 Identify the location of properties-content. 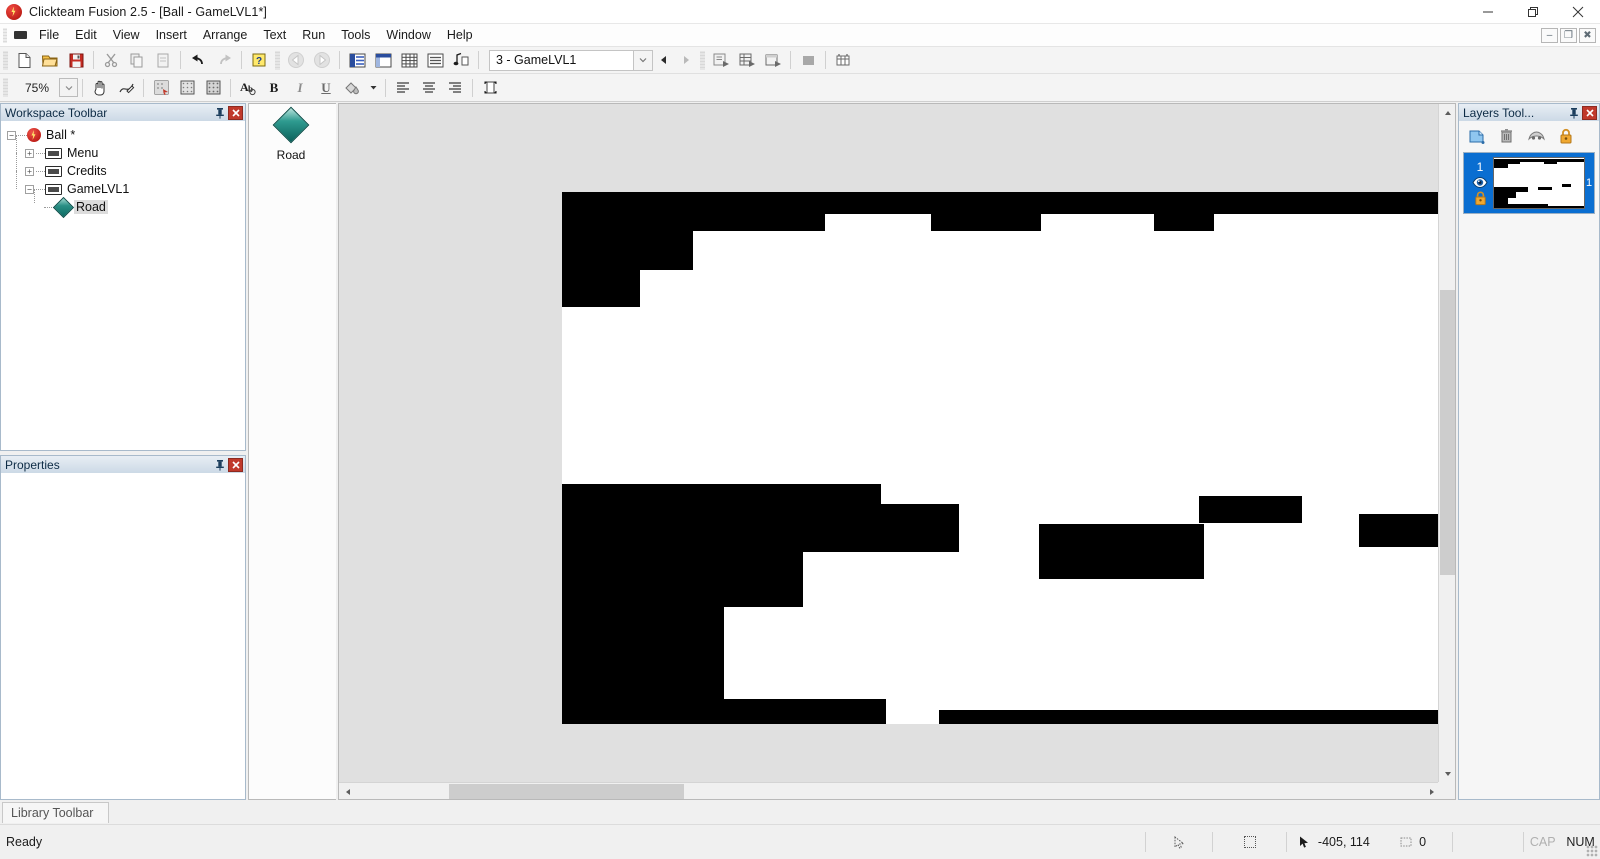
(123, 636).